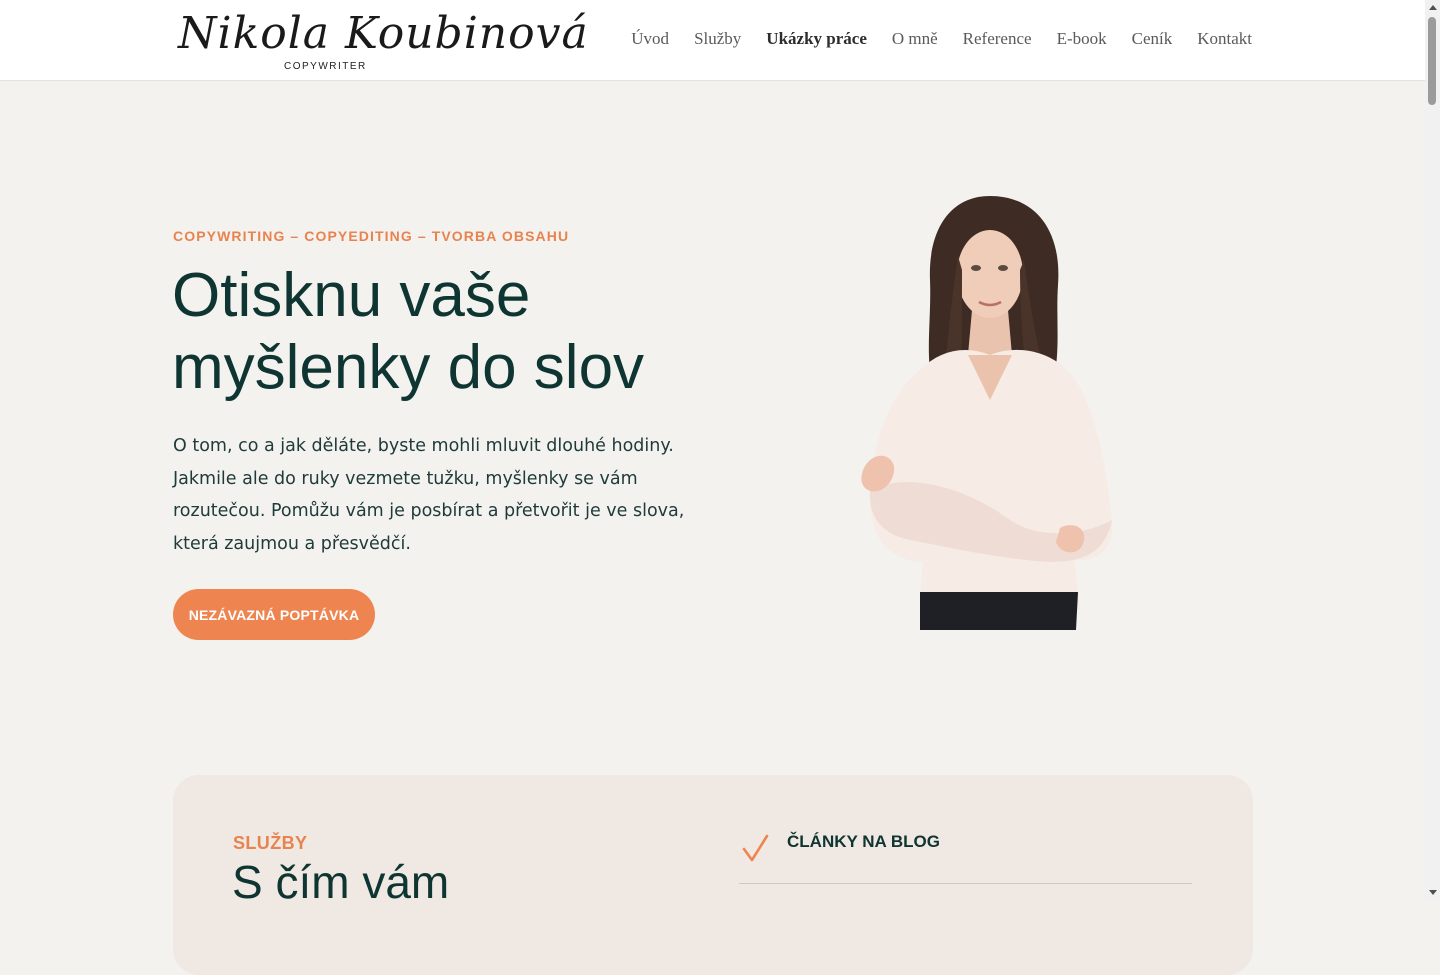 The width and height of the screenshot is (1440, 975). I want to click on logo: Nikola Koubinová COPYWRITER, so click(383, 41).